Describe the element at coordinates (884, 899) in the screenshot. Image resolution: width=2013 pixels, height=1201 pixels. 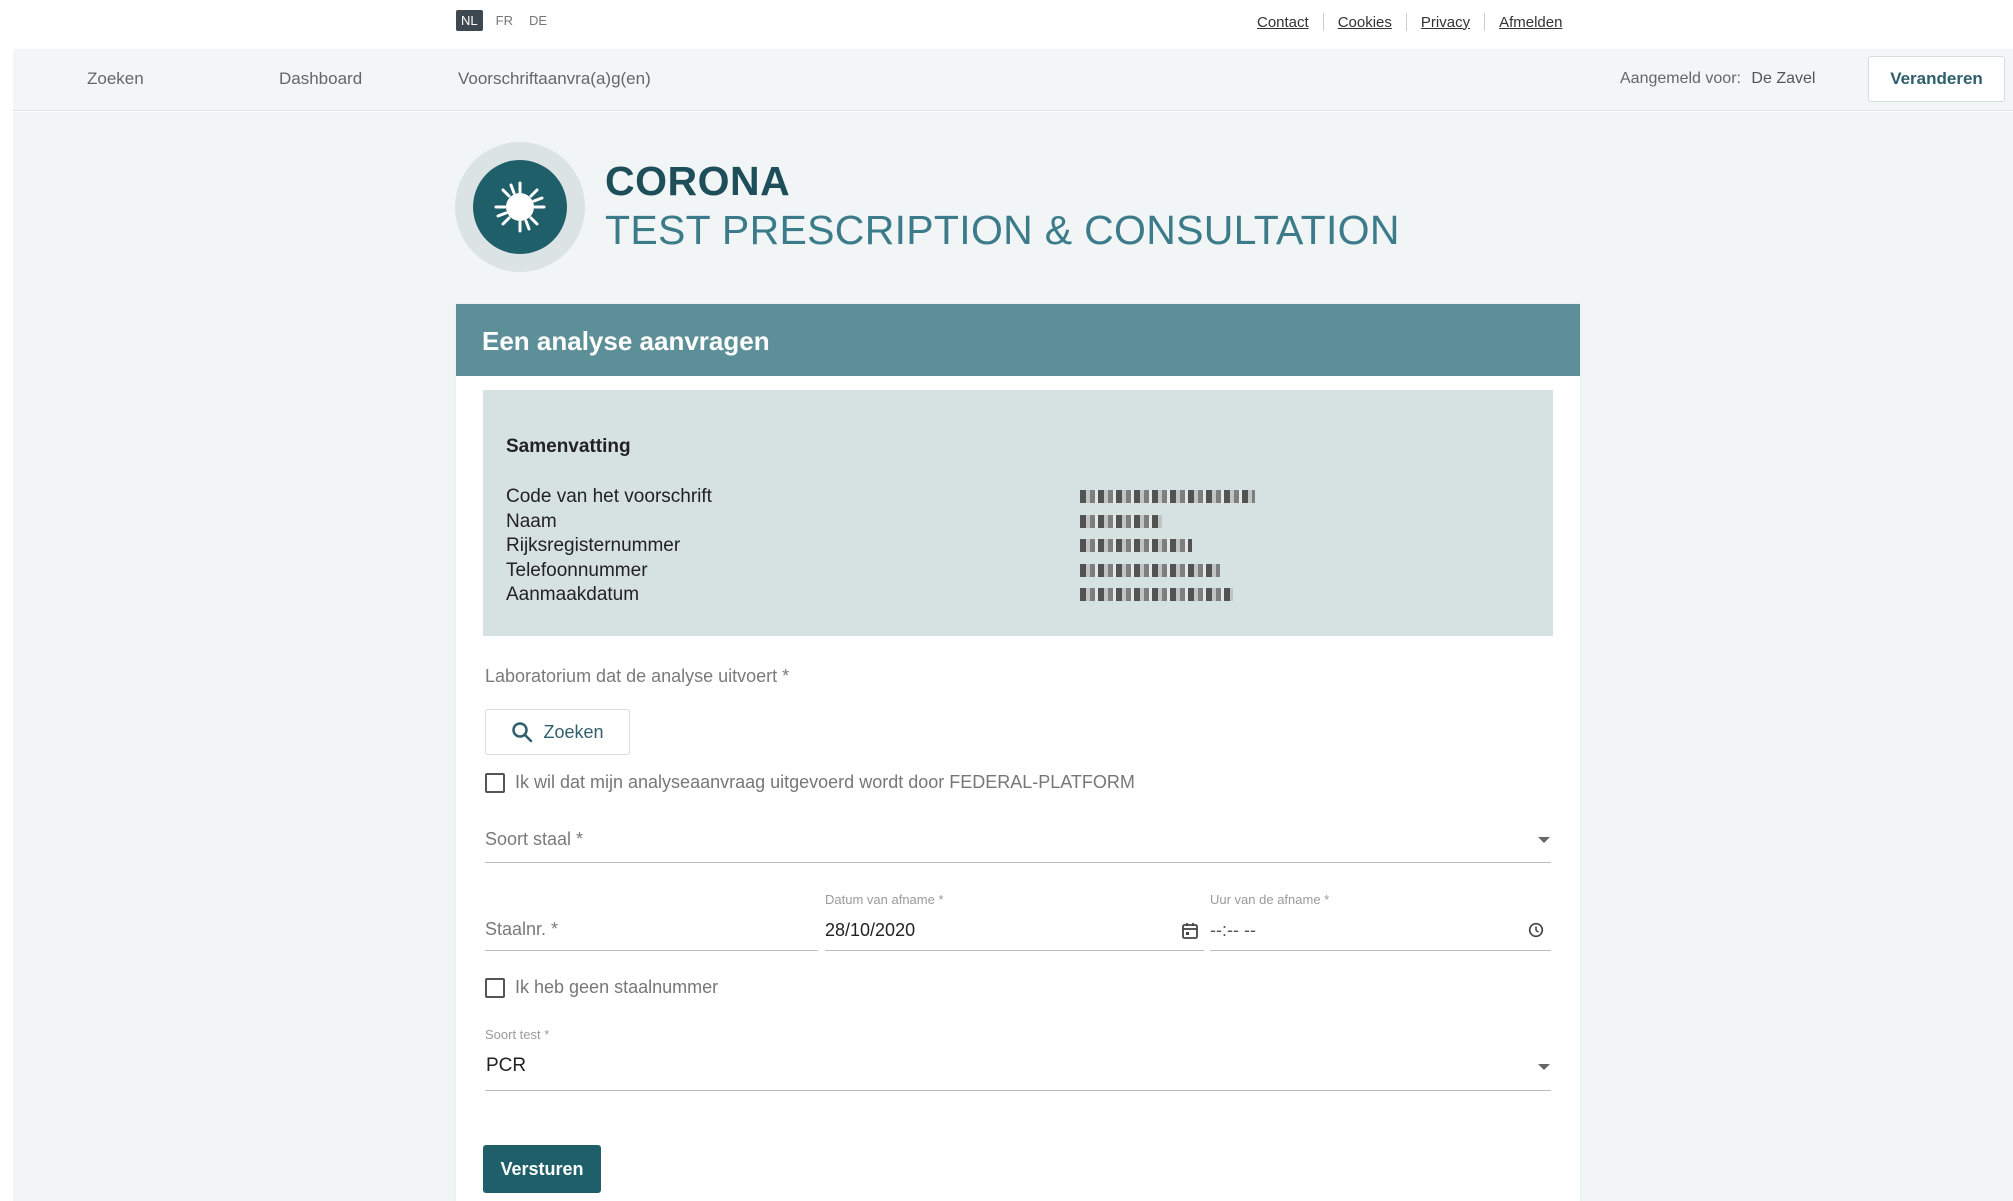
I see `sampling-date-label: Datum van afname *` at that location.